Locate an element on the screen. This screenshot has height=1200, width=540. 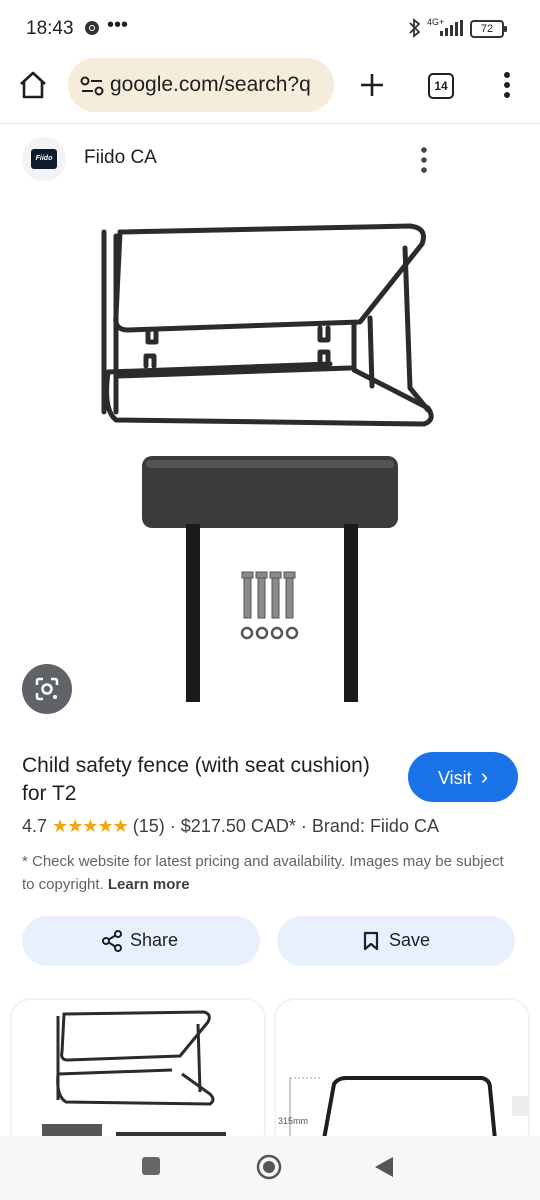
back-triangle-icon is located at coordinates (384, 1167).